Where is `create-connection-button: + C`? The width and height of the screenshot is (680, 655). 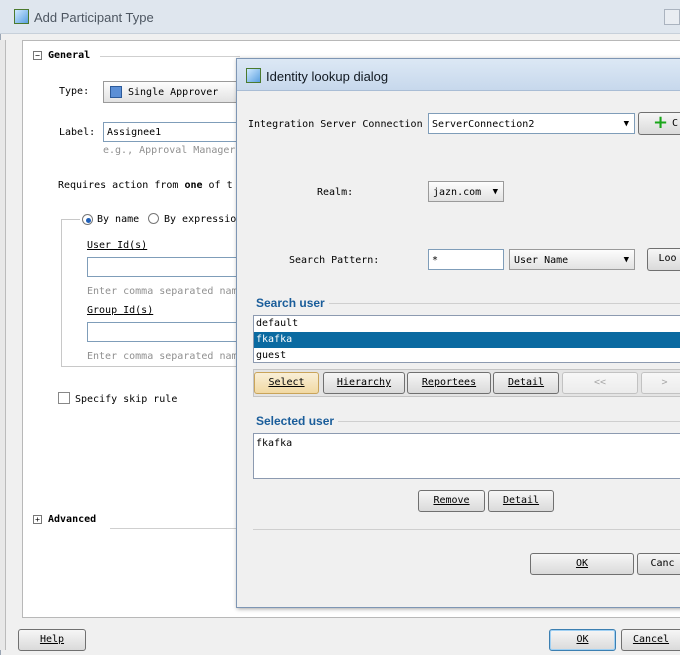
create-connection-button: + C is located at coordinates (659, 123).